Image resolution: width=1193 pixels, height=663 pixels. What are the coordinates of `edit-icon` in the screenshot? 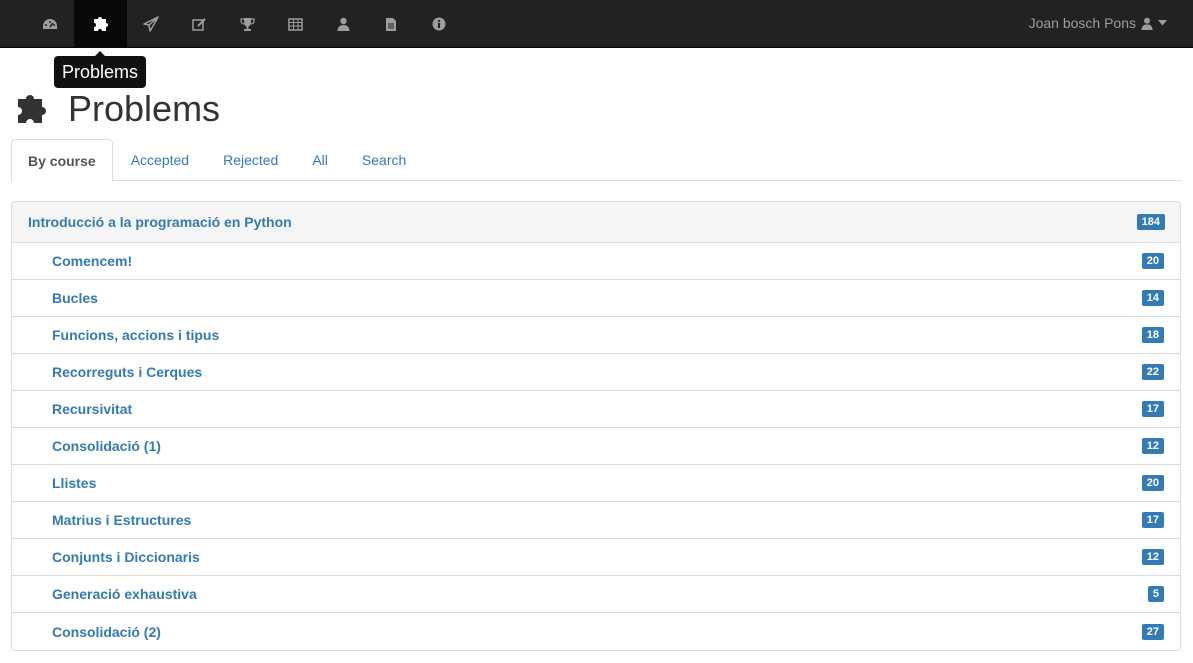 It's located at (198, 24).